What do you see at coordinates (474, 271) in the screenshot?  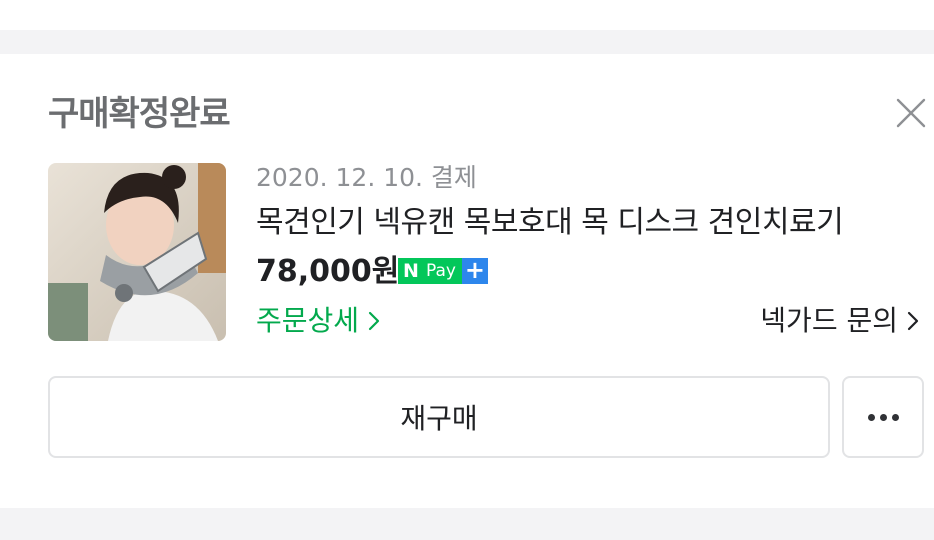 I see `npay-plus-icon: +` at bounding box center [474, 271].